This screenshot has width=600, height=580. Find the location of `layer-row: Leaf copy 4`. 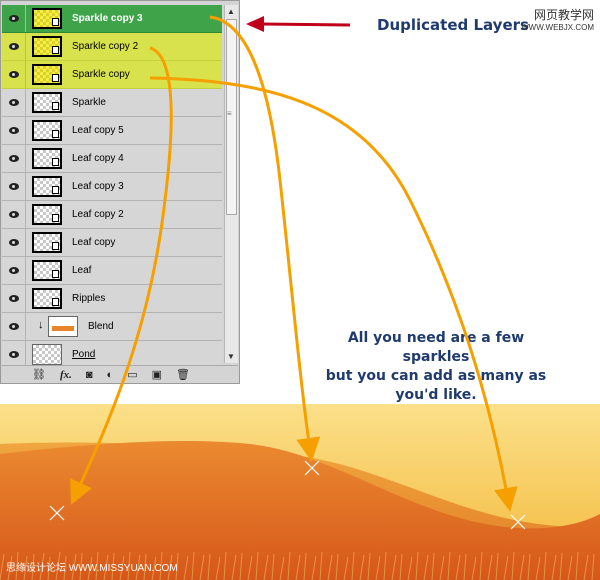

layer-row: Leaf copy 4 is located at coordinates (112, 159).